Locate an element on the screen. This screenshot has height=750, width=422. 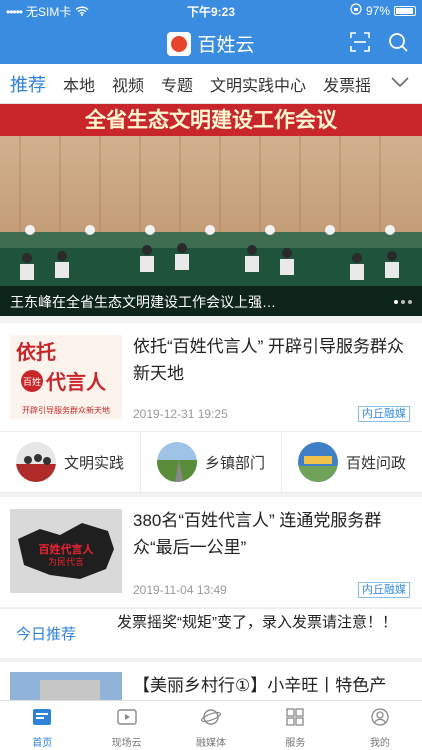
tab-profile: 我的 is located at coordinates (380, 725).